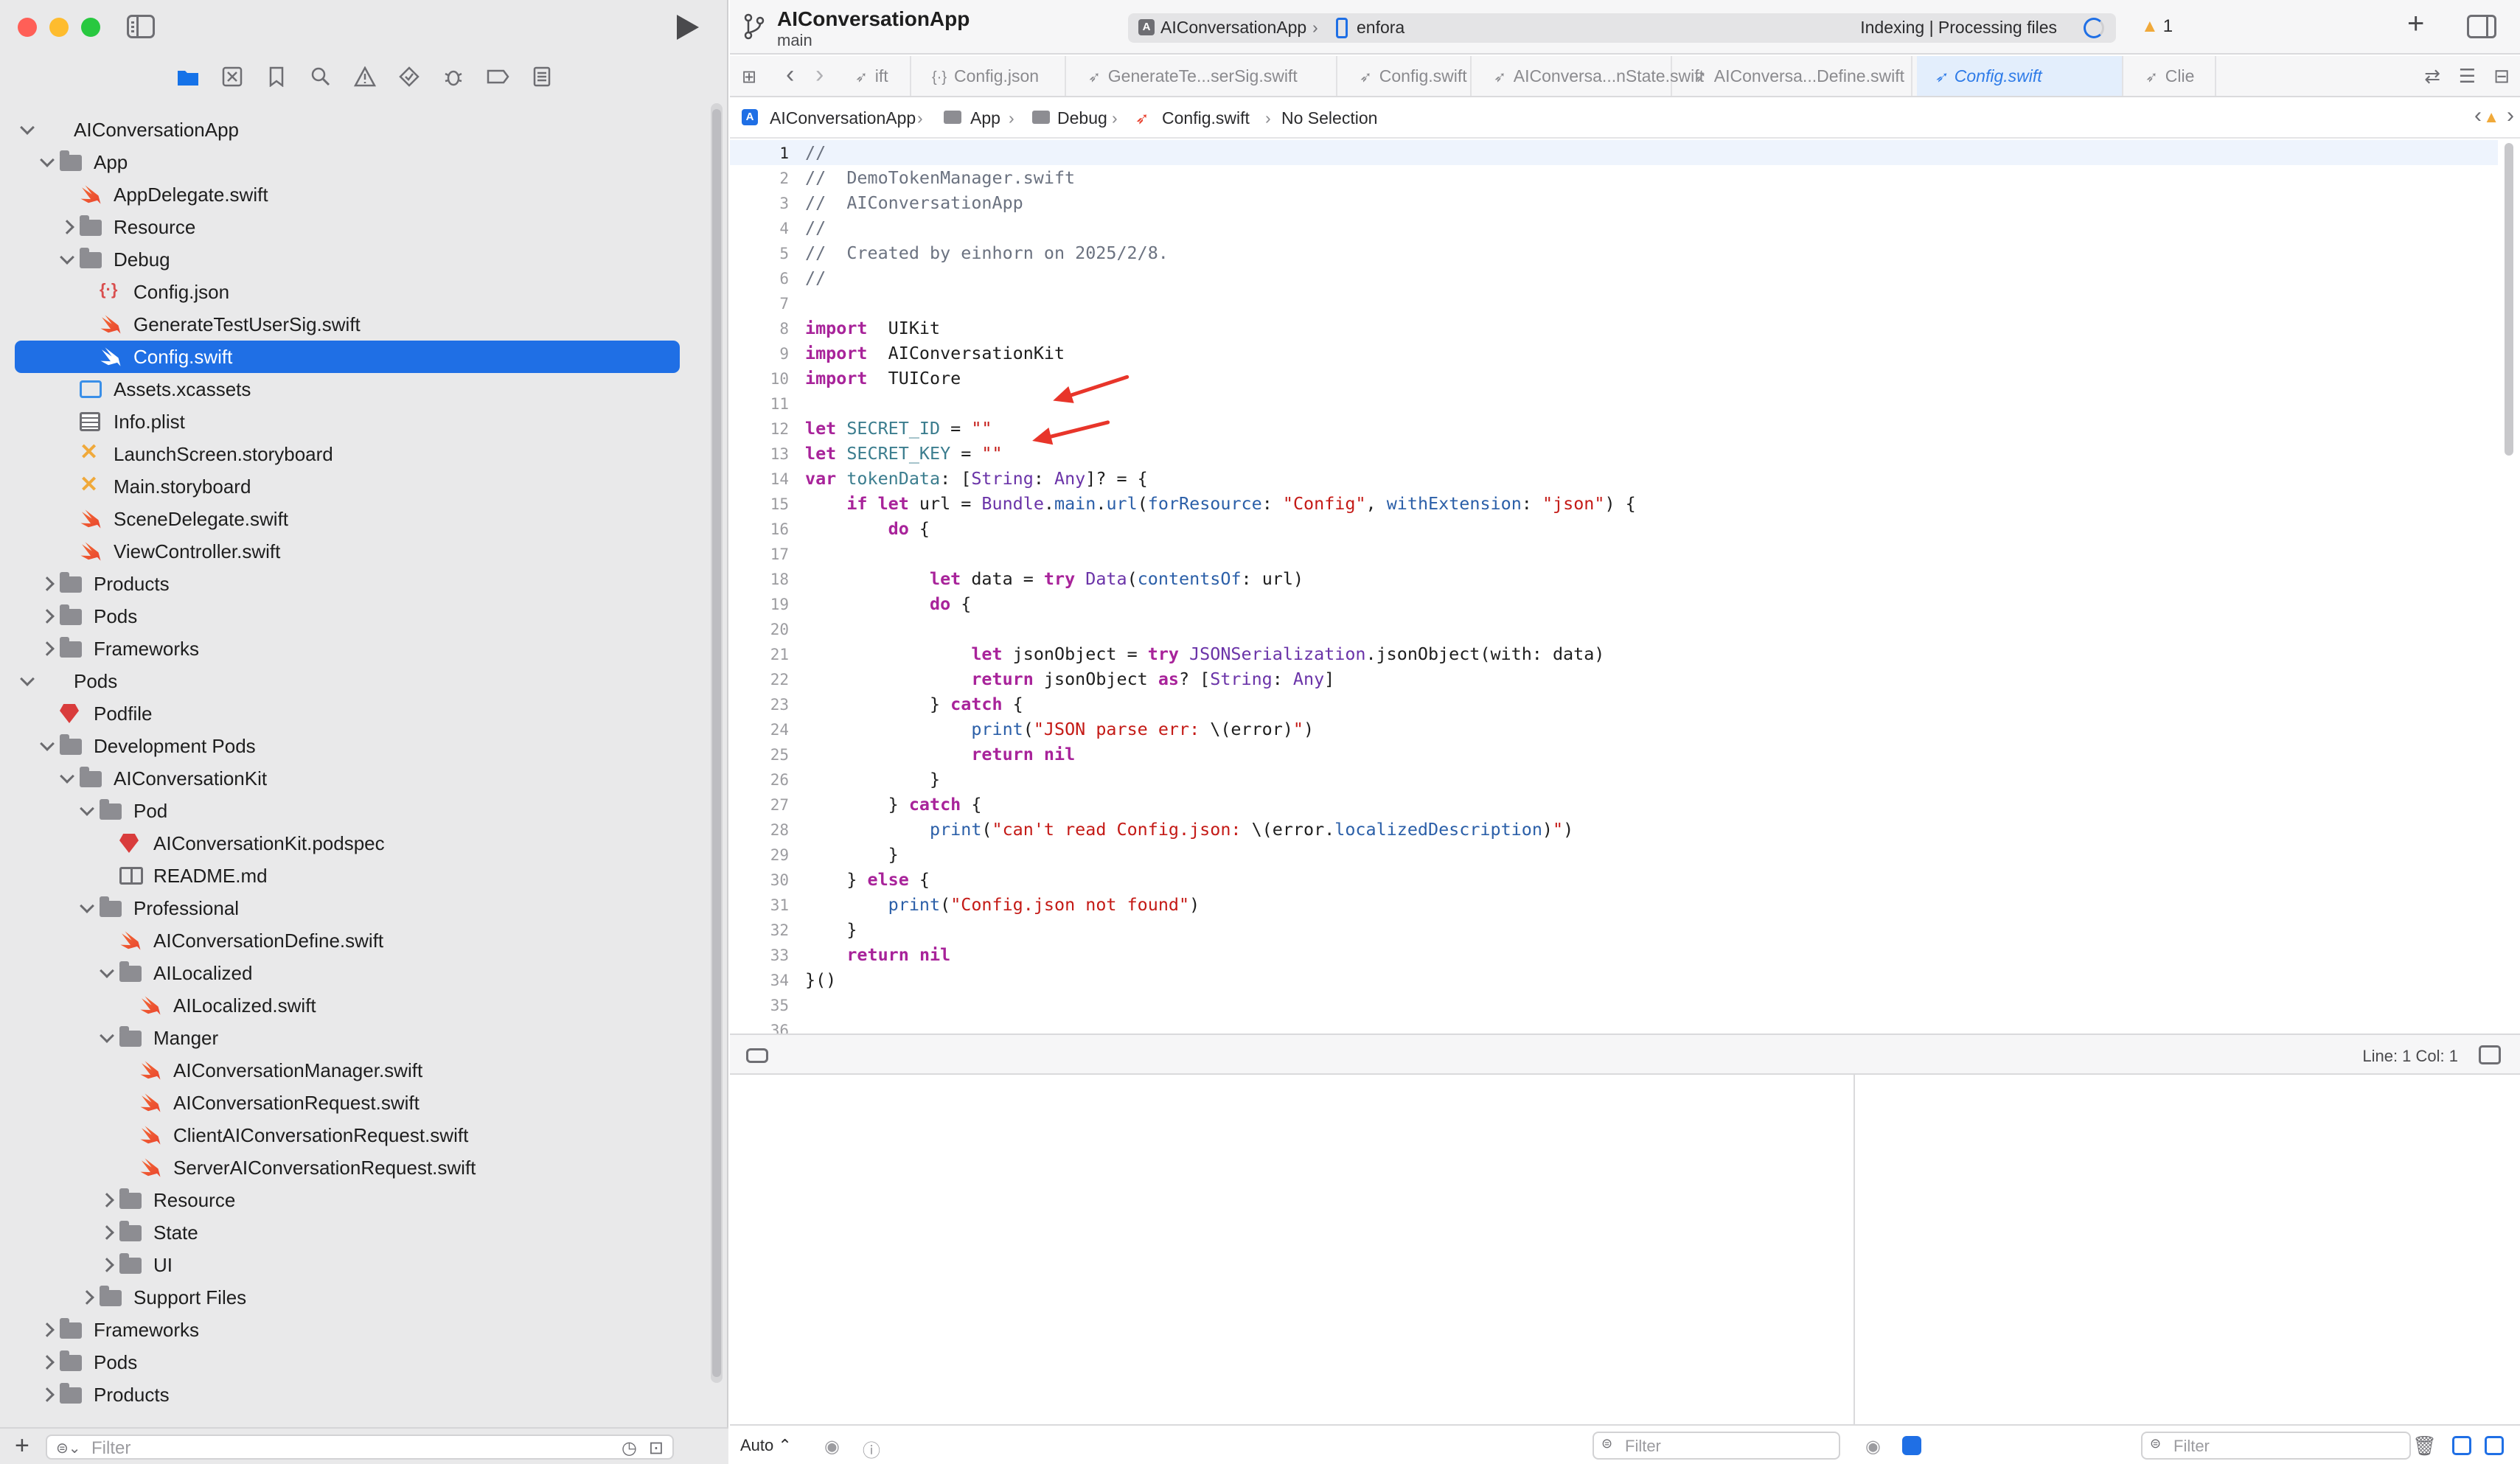  I want to click on navigator-filter-input: ⊜⌄ Filter ◷ ⊡, so click(360, 1447).